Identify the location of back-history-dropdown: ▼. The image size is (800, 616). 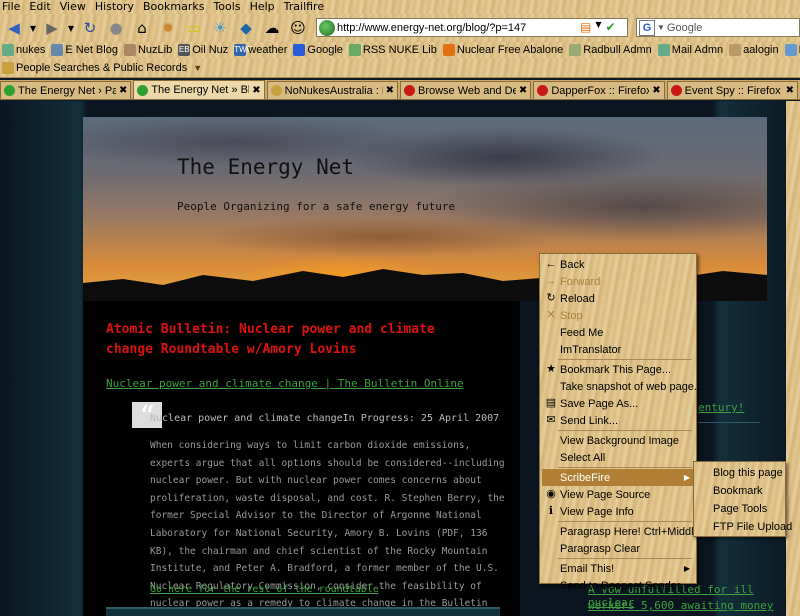
(33, 28).